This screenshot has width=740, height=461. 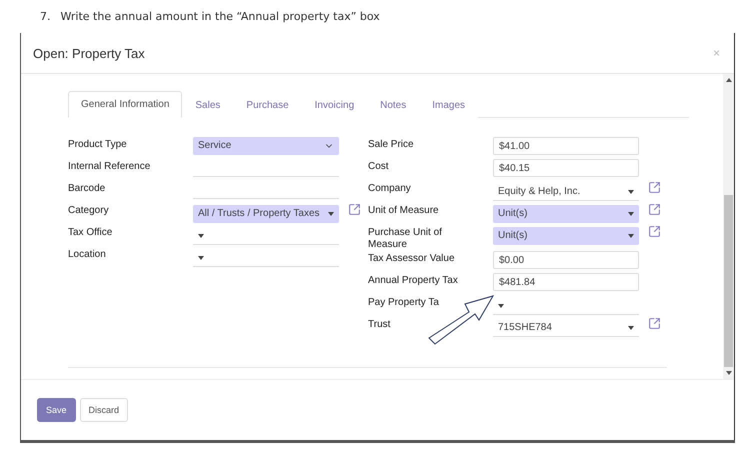 I want to click on instruction-text: Write the annual amount in the “Annual property tax” box, so click(x=220, y=17).